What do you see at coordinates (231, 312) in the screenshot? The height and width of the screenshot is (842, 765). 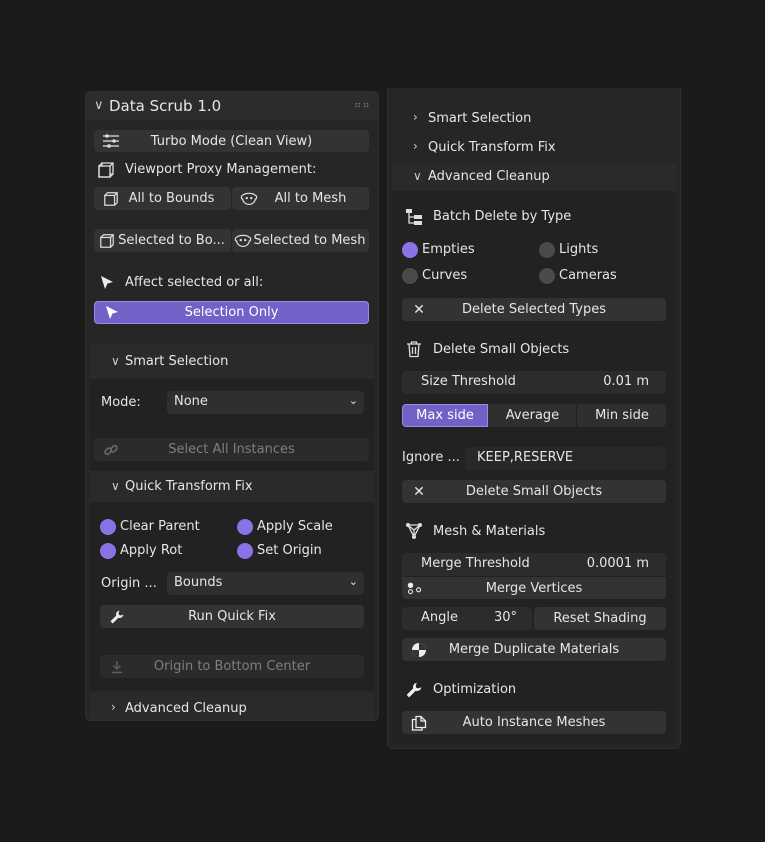 I see `selection-only-button: Selection Only` at bounding box center [231, 312].